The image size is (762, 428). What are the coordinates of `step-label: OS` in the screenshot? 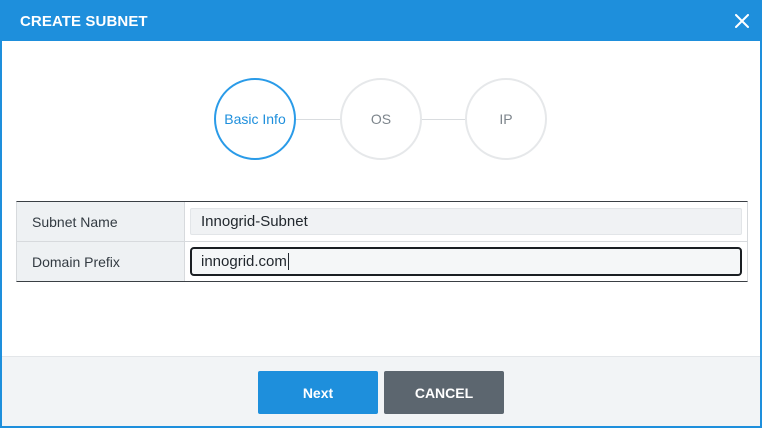 It's located at (381, 119).